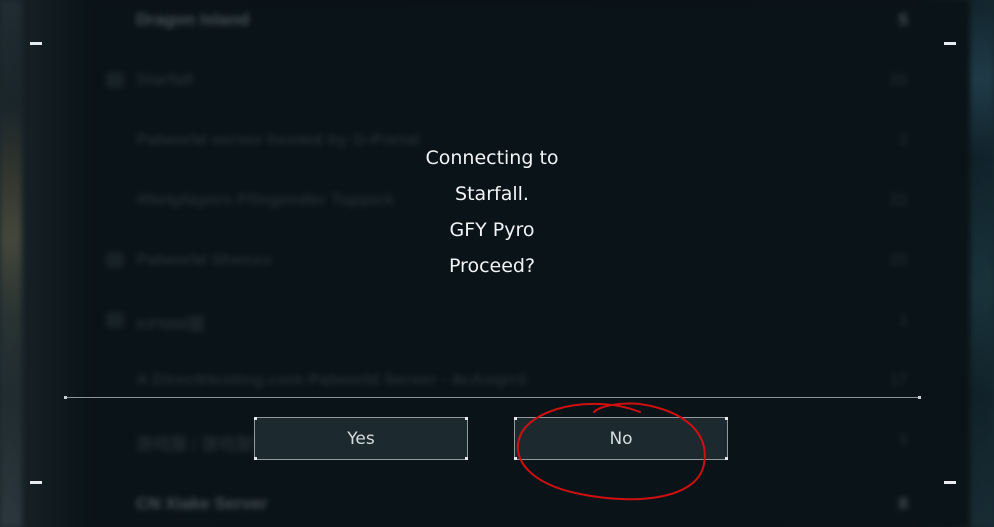 Image resolution: width=994 pixels, height=527 pixels. What do you see at coordinates (492, 397) in the screenshot?
I see `dialog-divider` at bounding box center [492, 397].